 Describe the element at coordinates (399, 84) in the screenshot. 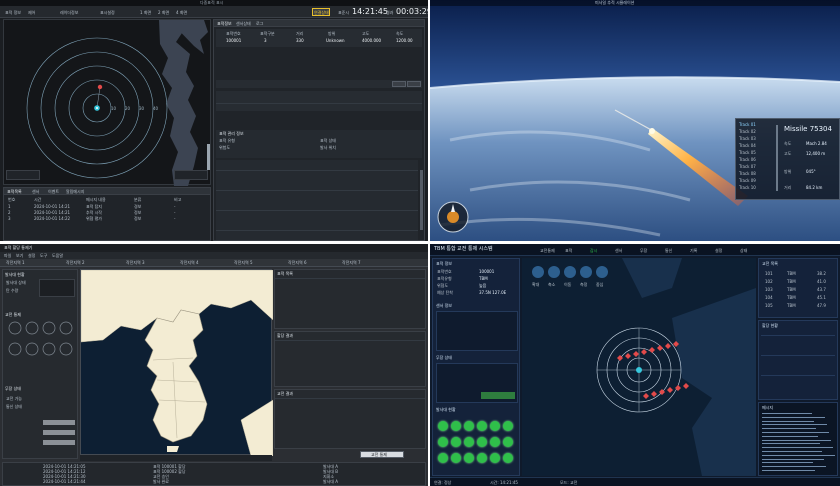

I see `apply-button` at that location.